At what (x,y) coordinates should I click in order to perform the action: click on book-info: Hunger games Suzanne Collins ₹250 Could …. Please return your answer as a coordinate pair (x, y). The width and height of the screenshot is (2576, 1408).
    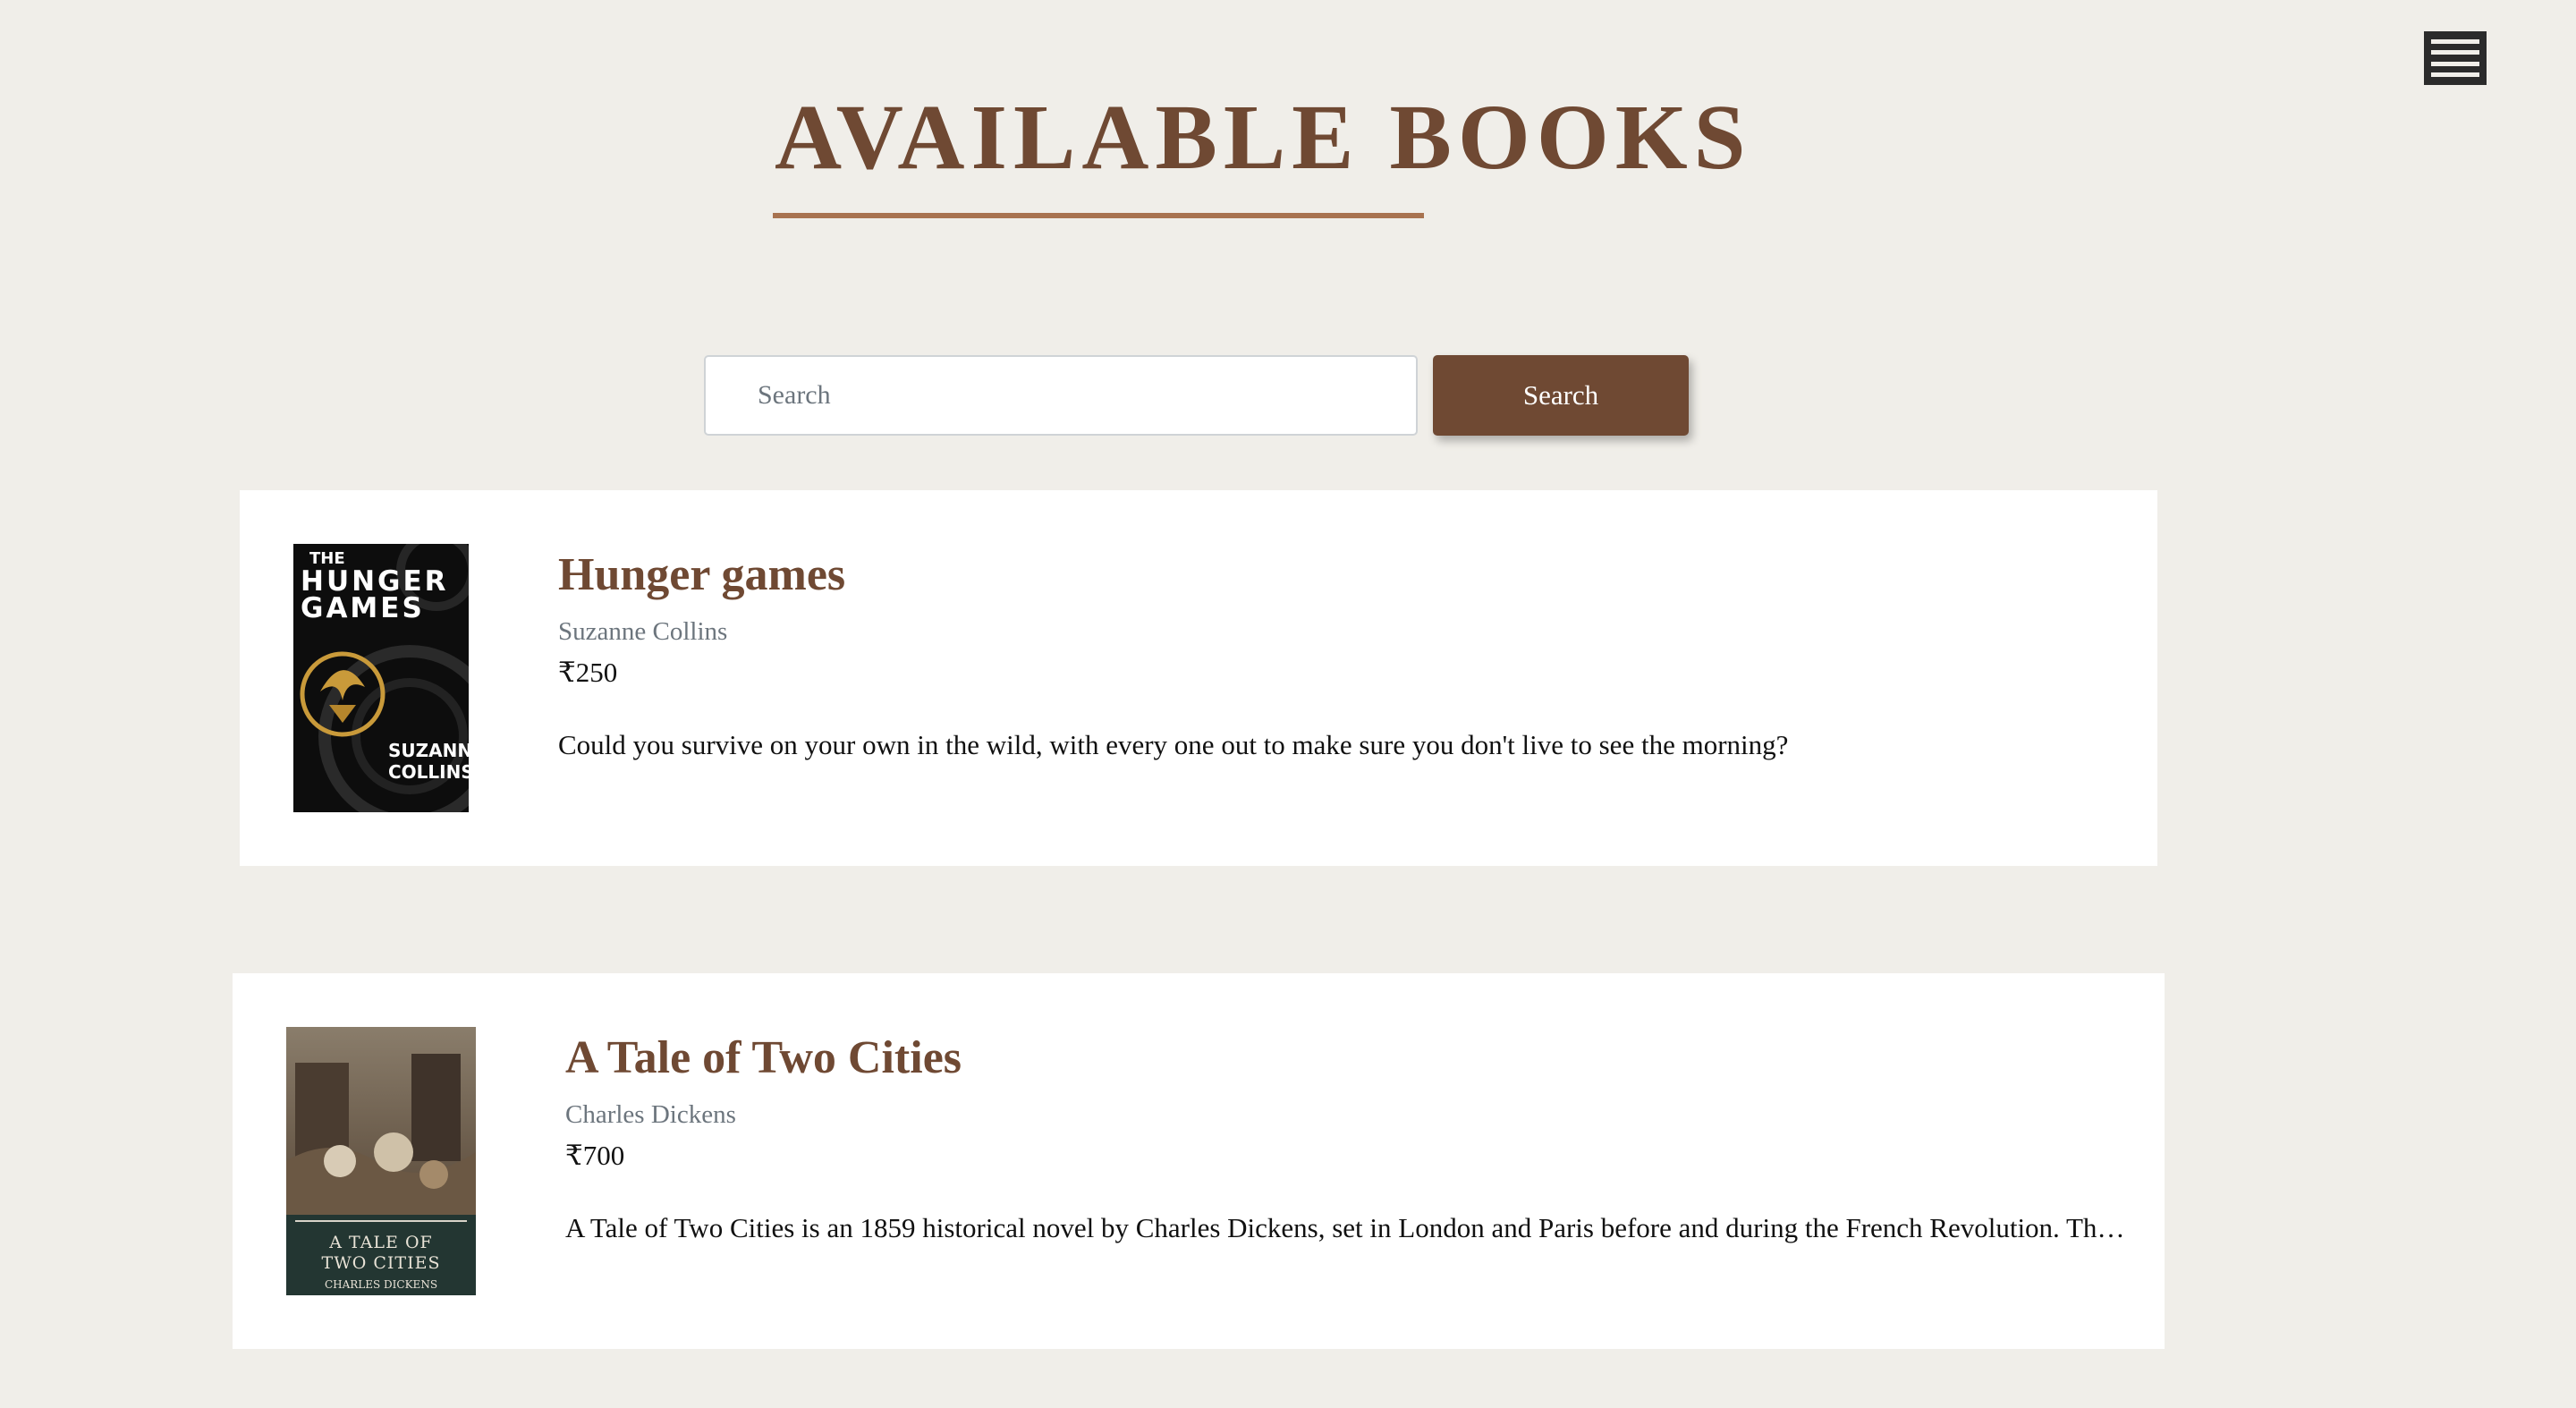
    Looking at the image, I should click on (1340, 654).